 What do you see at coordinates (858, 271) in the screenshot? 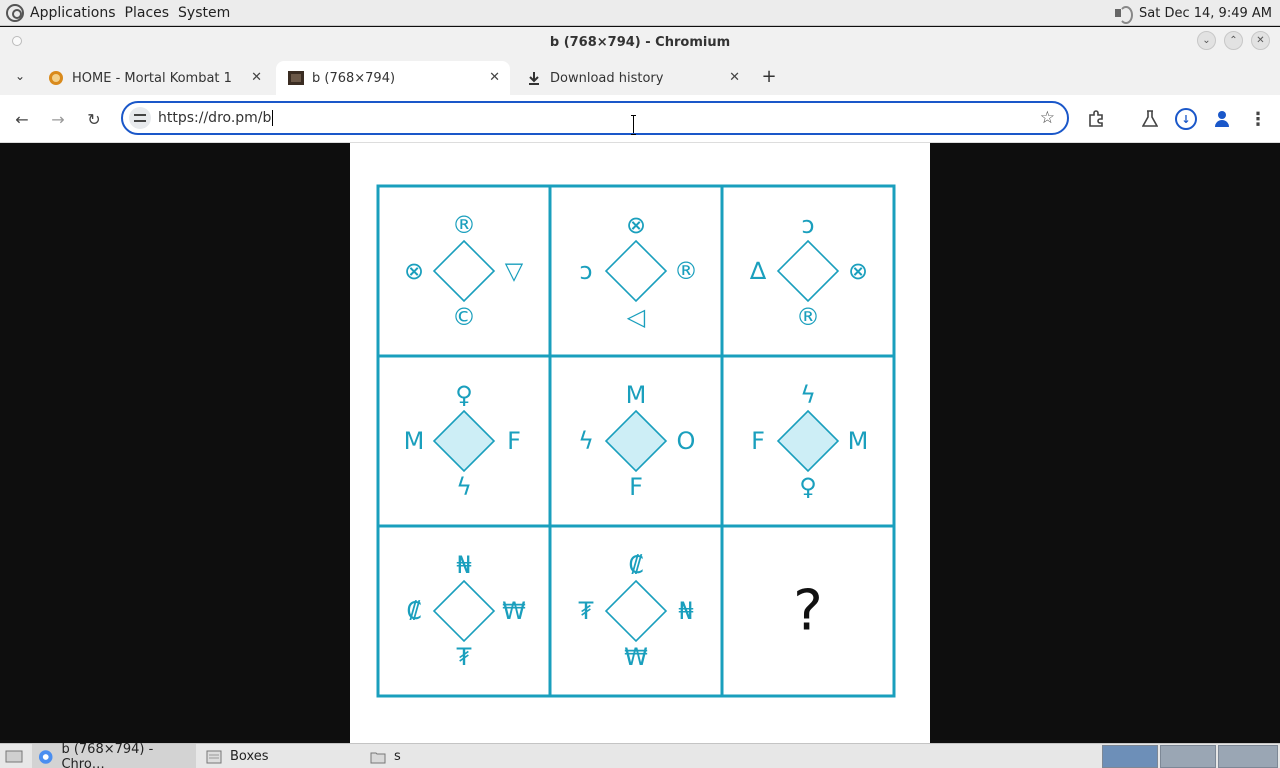
I see `cell-symbol-right: ⊗` at bounding box center [858, 271].